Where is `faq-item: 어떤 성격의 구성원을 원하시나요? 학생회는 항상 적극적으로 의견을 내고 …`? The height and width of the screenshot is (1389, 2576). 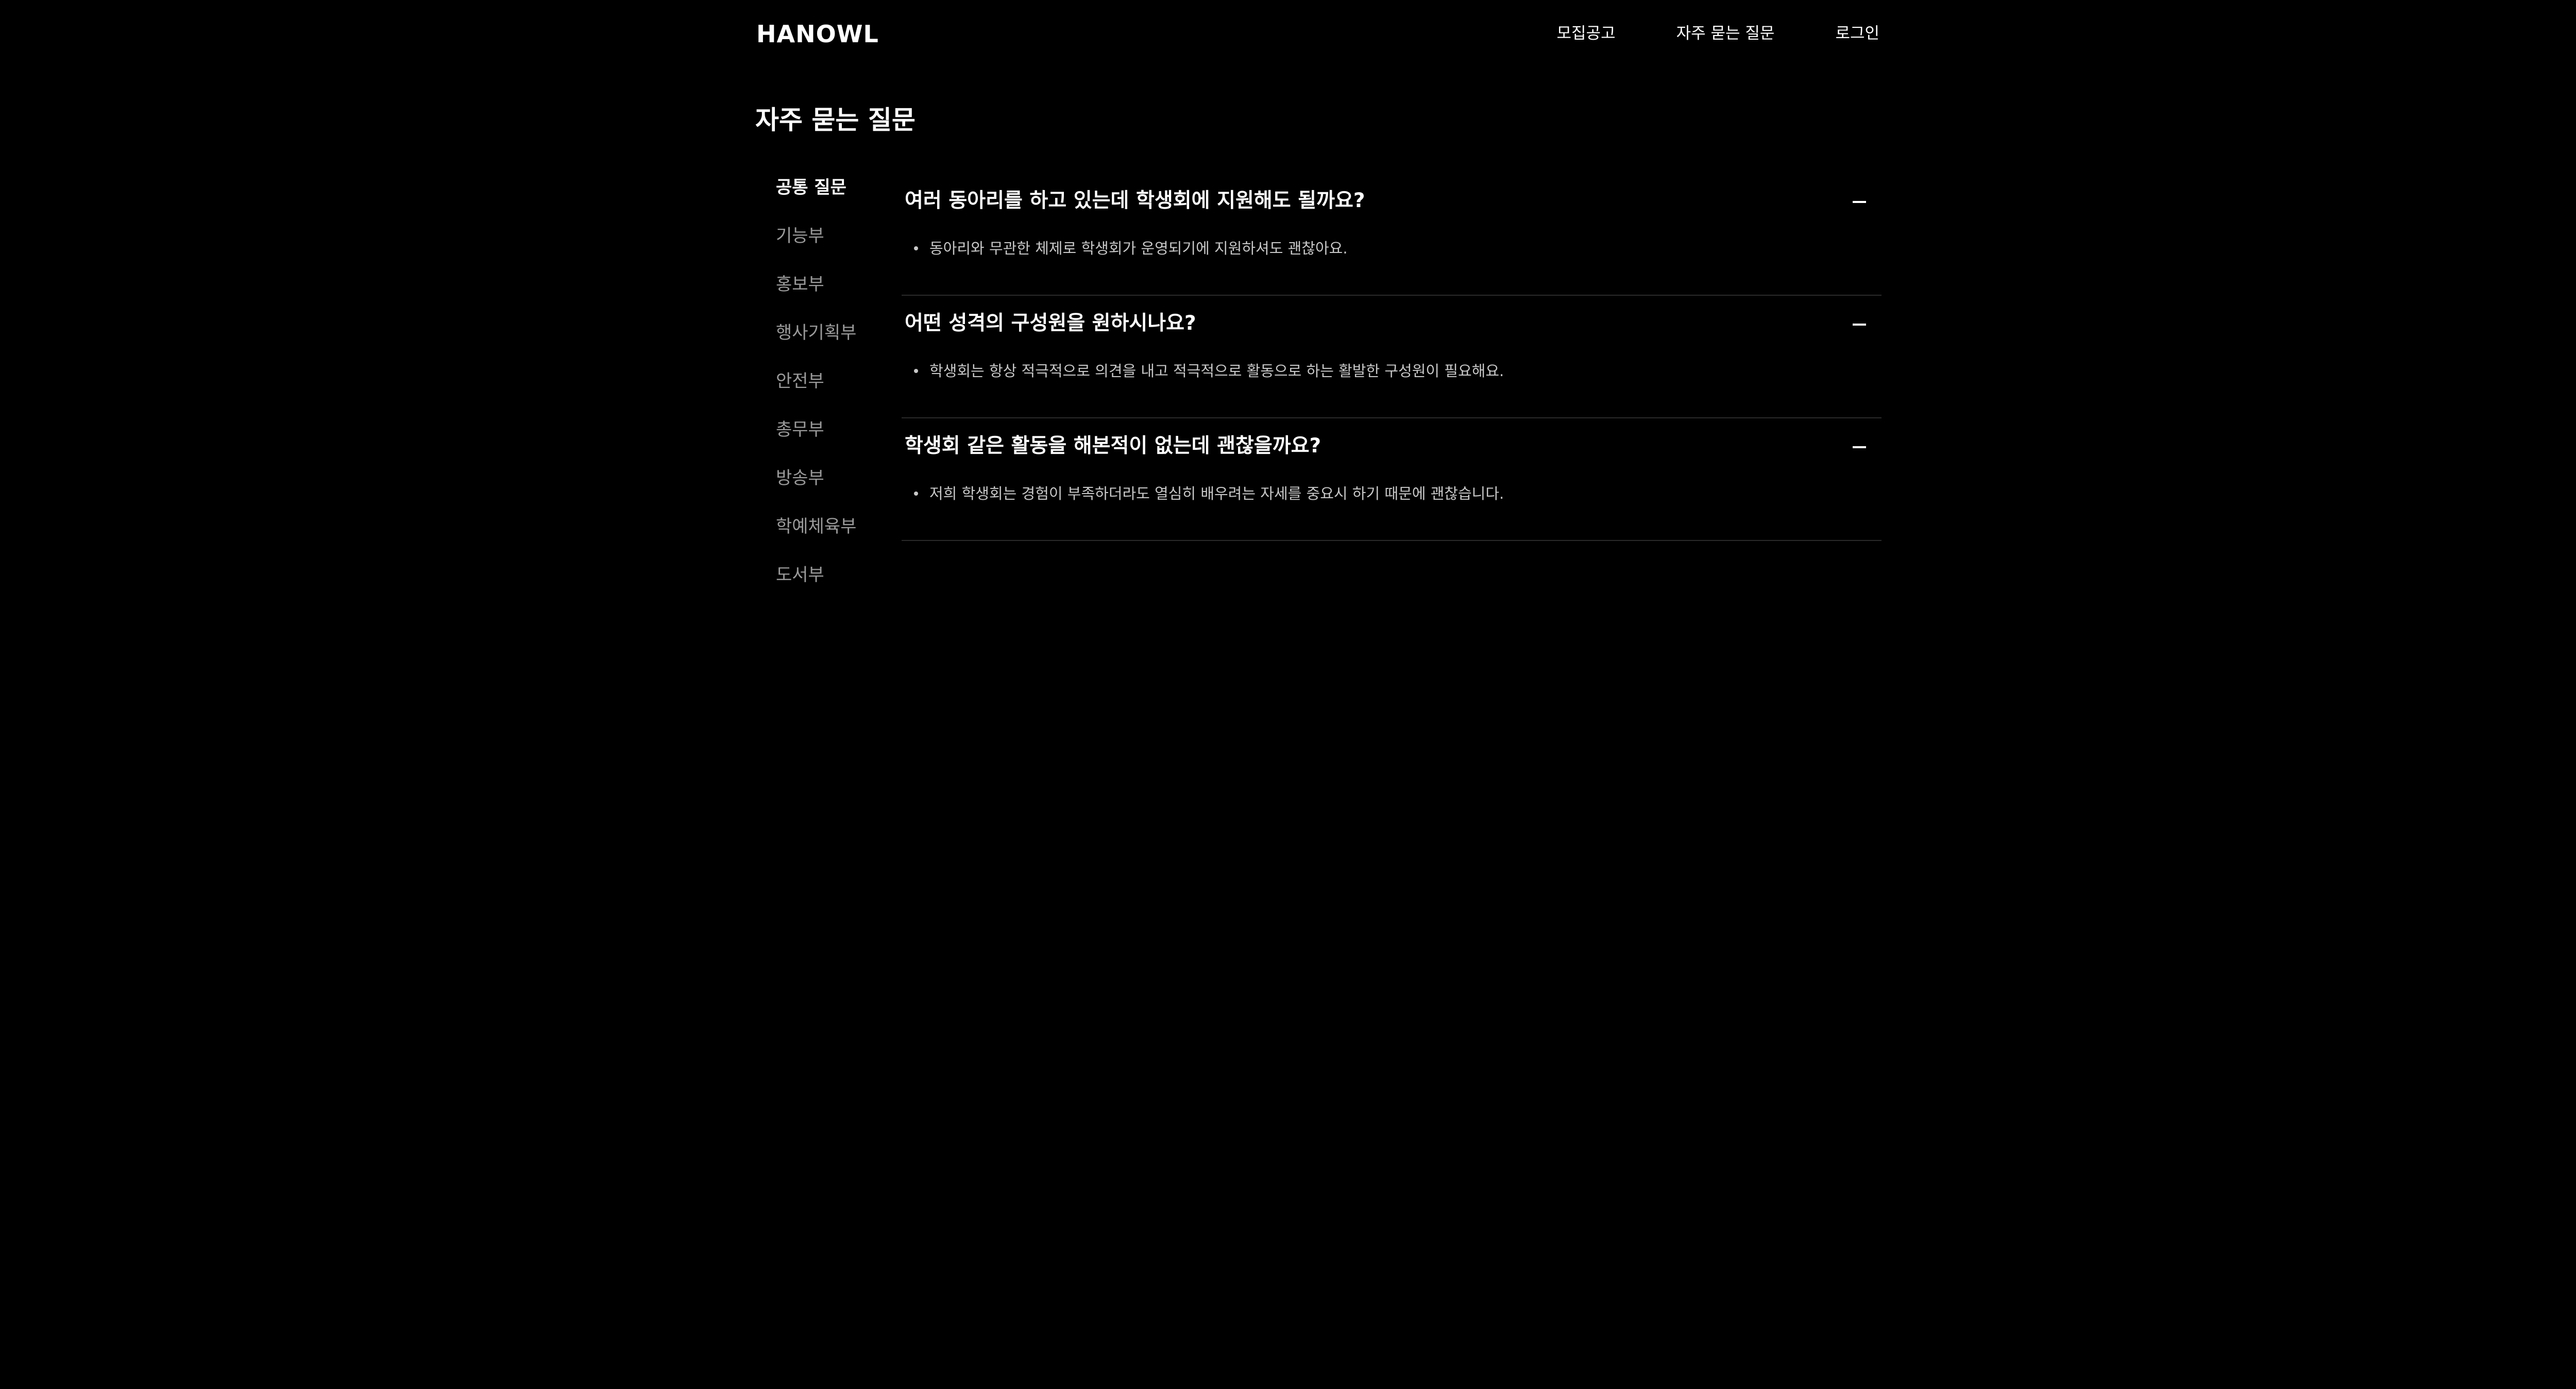
faq-item: 어떤 성격의 구성원을 원하시나요? 학생회는 항상 적극적으로 의견을 내고 … is located at coordinates (1392, 357).